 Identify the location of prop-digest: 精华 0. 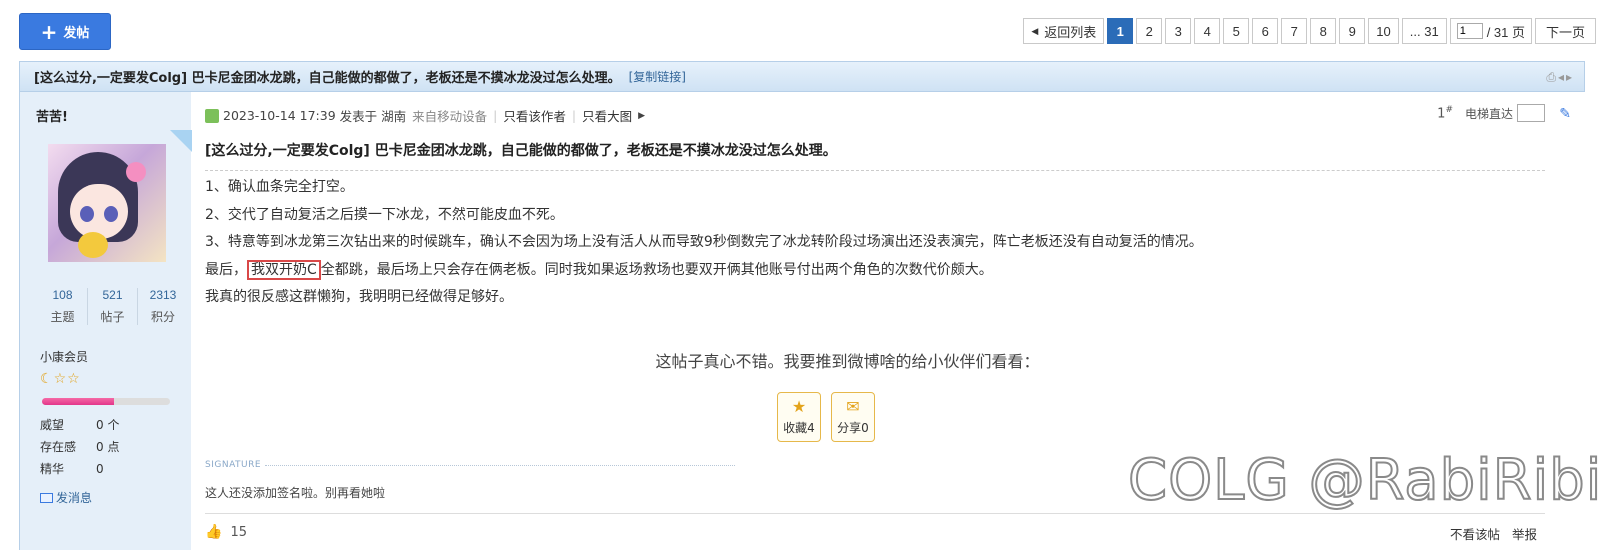
(79, 469).